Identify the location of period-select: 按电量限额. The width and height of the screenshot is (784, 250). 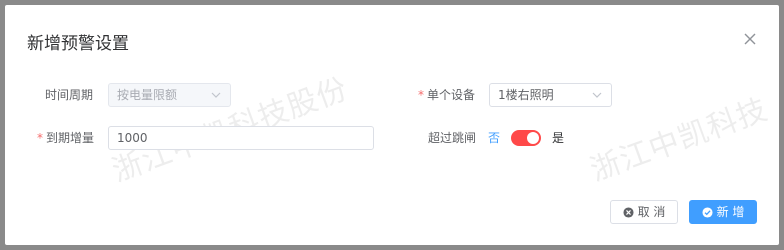
(169, 95).